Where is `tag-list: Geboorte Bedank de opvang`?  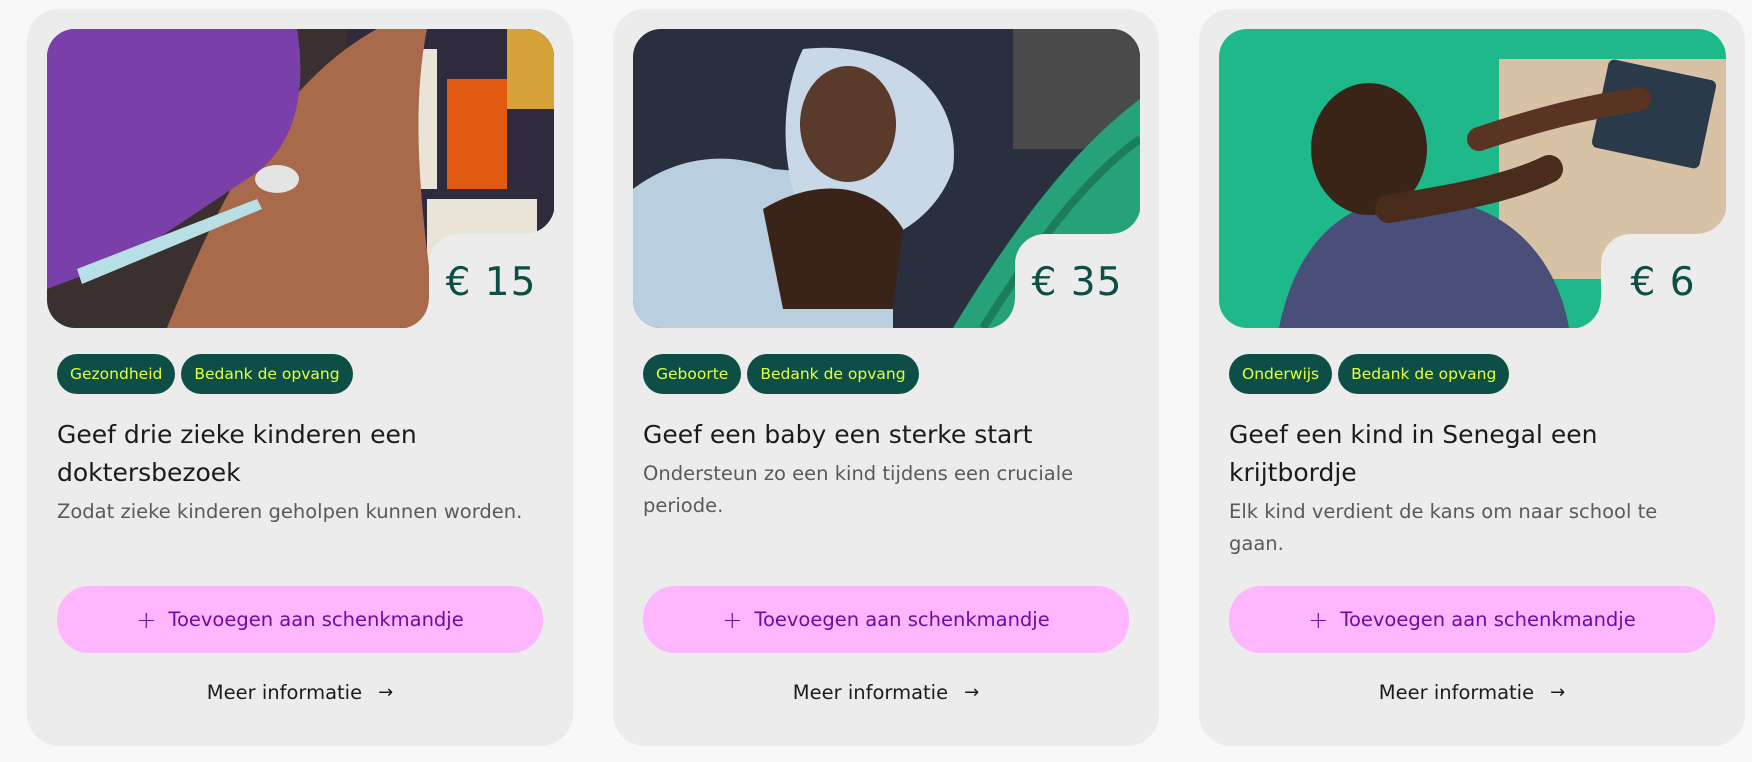
tag-list: Geboorte Bedank de opvang is located at coordinates (891, 374).